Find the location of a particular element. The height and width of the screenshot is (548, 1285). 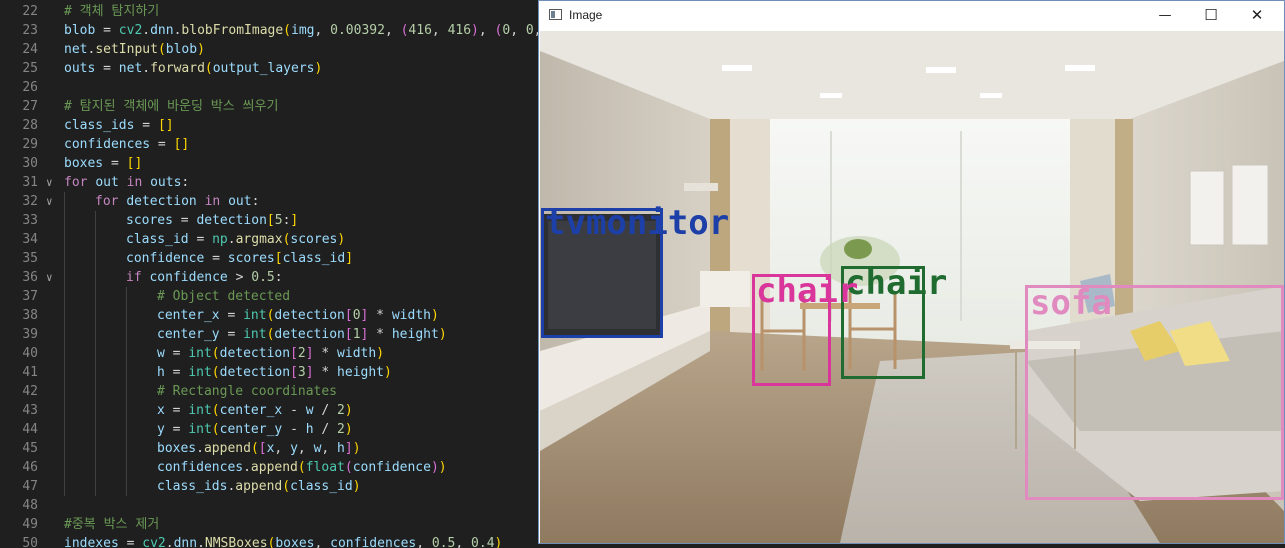

code-line: 25 outs = net.forward(output_layers) is located at coordinates (269, 68).